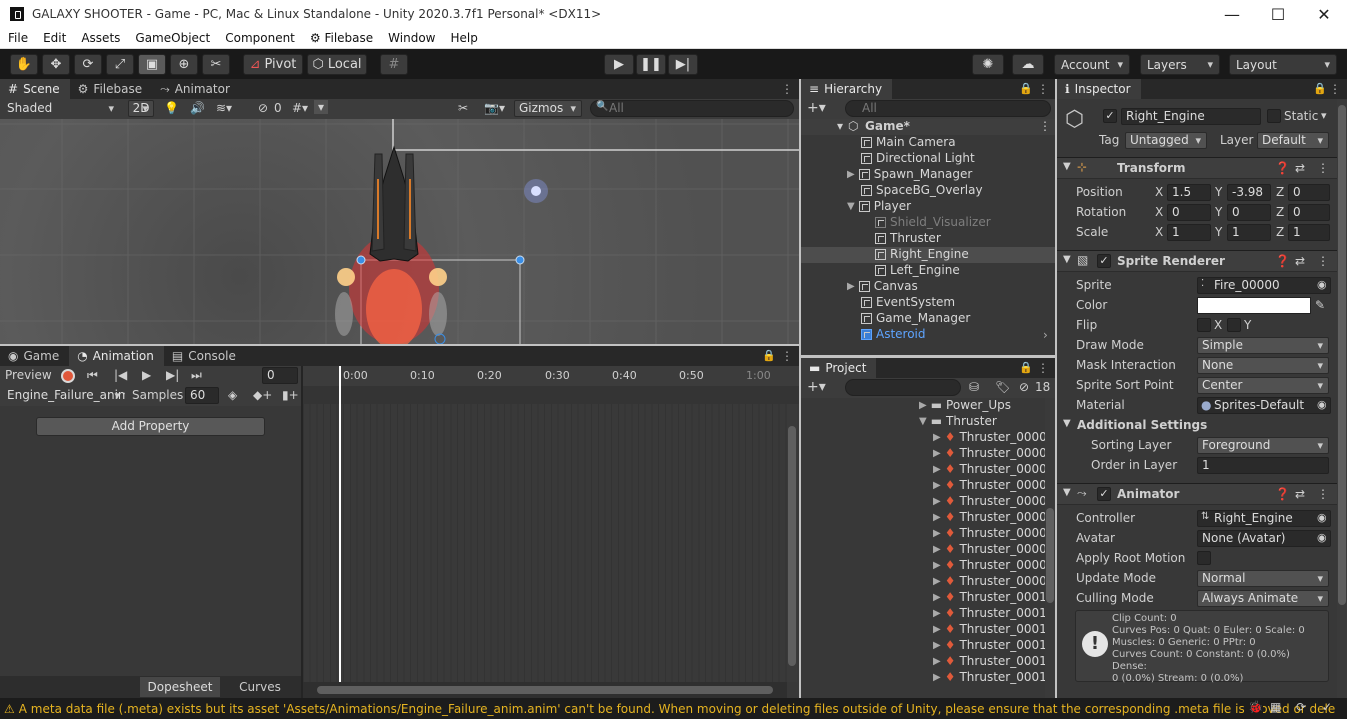  Describe the element at coordinates (259, 38) in the screenshot. I see `menu-component: Component` at that location.